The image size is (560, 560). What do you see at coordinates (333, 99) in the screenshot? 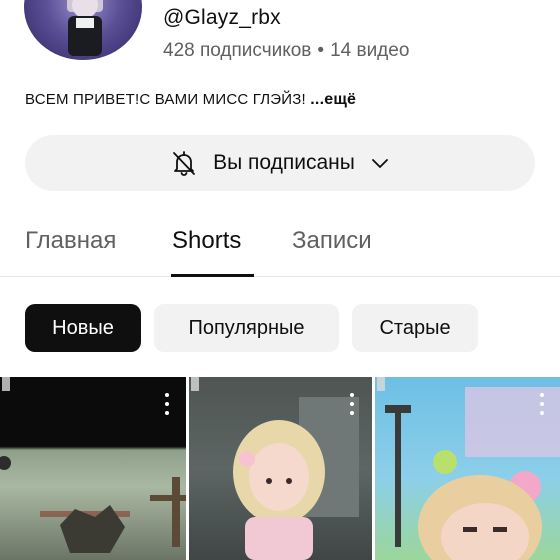
I see `description-more-link: ...ещё` at bounding box center [333, 99].